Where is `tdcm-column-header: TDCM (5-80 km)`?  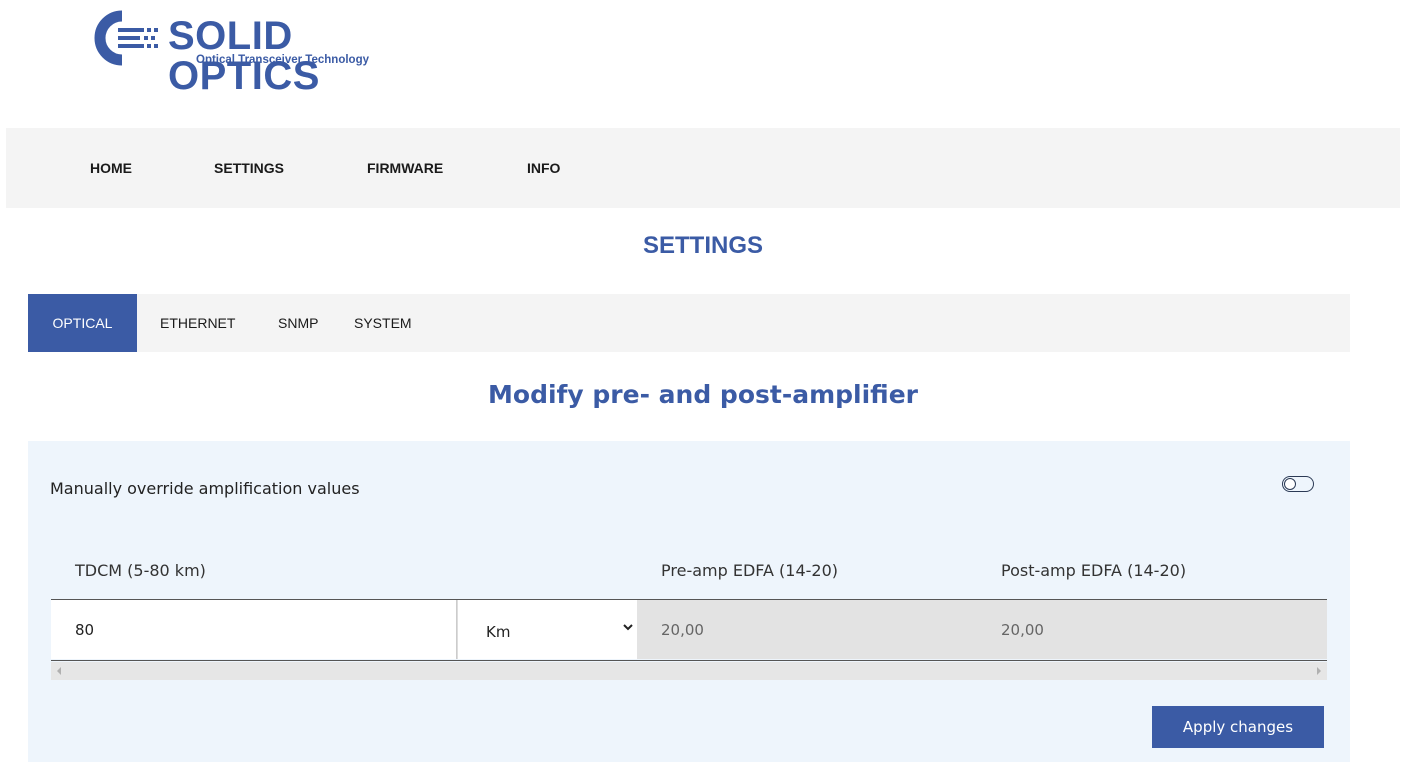 tdcm-column-header: TDCM (5-80 km) is located at coordinates (140, 570).